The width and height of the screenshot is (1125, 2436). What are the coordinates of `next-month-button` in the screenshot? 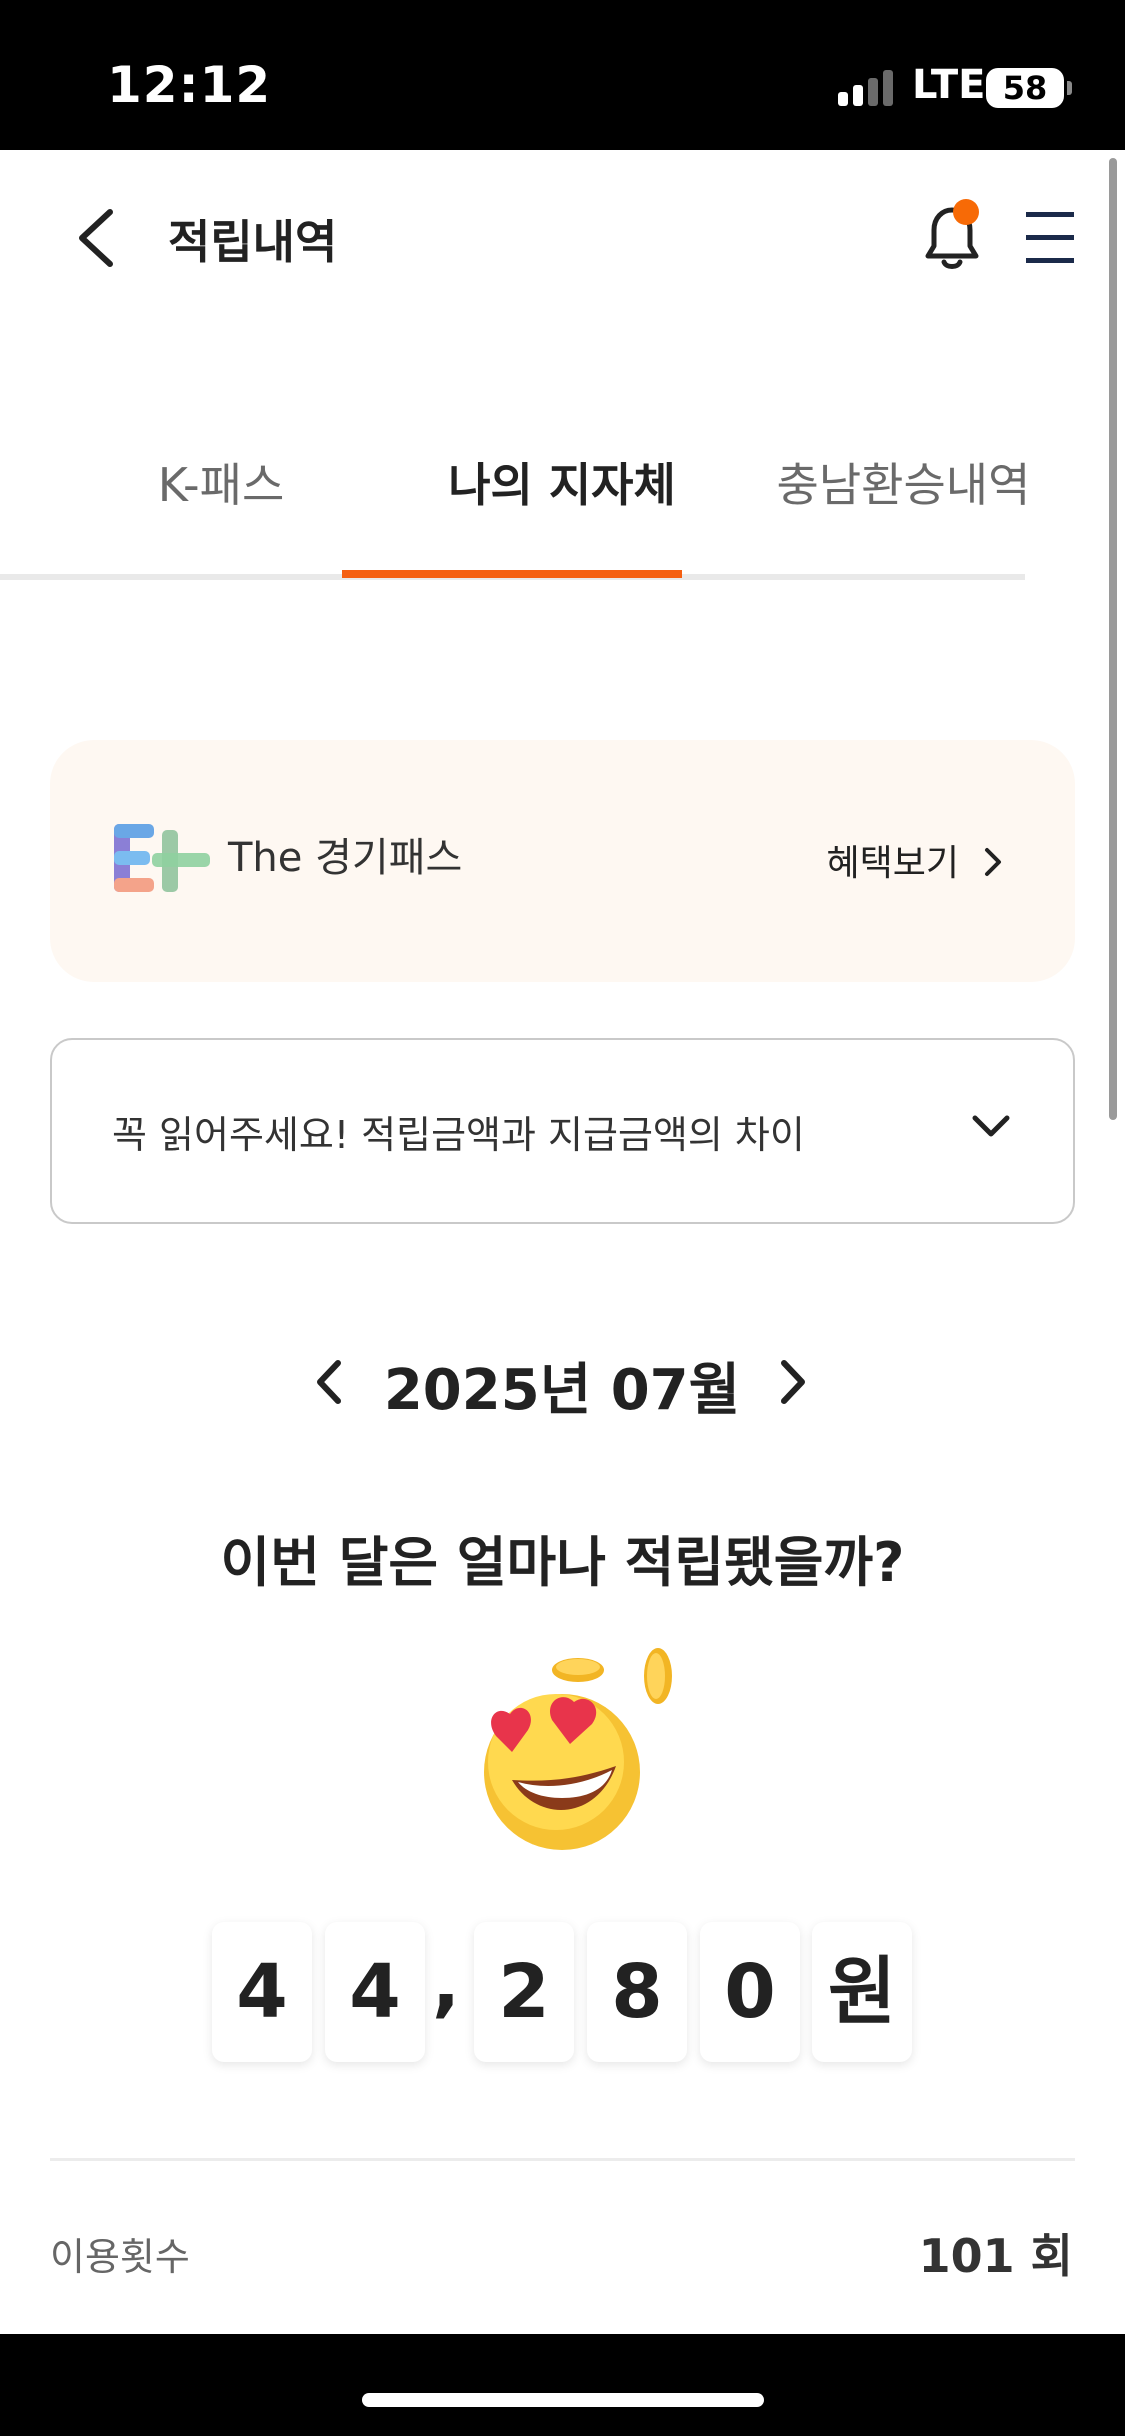 It's located at (792, 1382).